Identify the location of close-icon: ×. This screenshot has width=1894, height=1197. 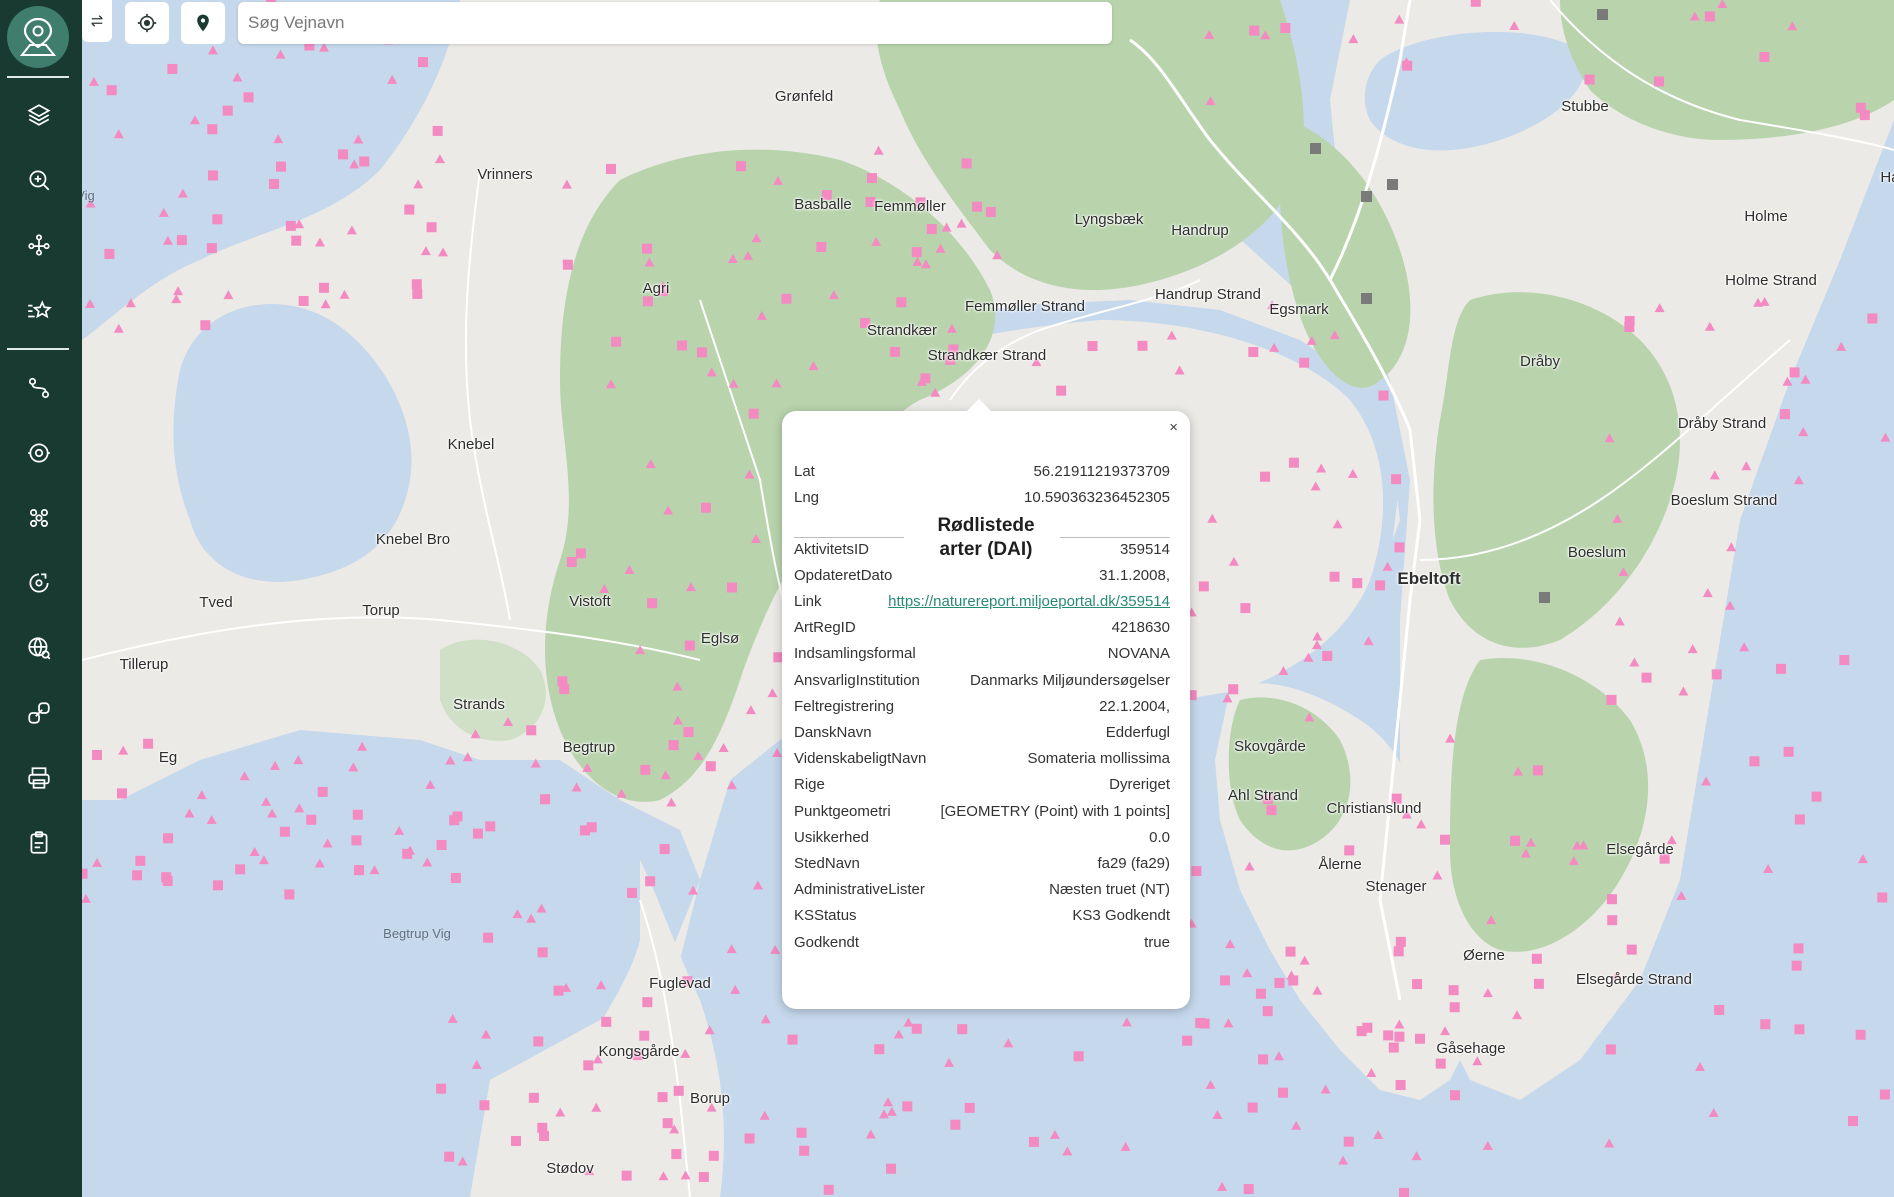
(1173, 427).